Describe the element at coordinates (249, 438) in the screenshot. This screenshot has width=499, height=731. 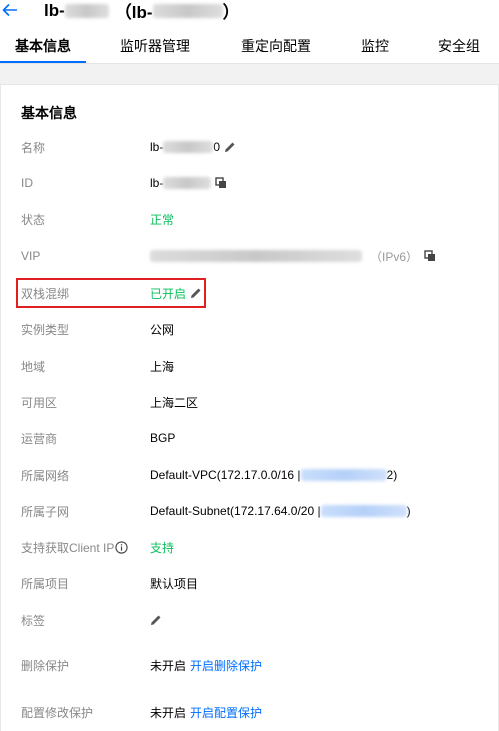
I see `row-isp: 运营商 BGP` at that location.